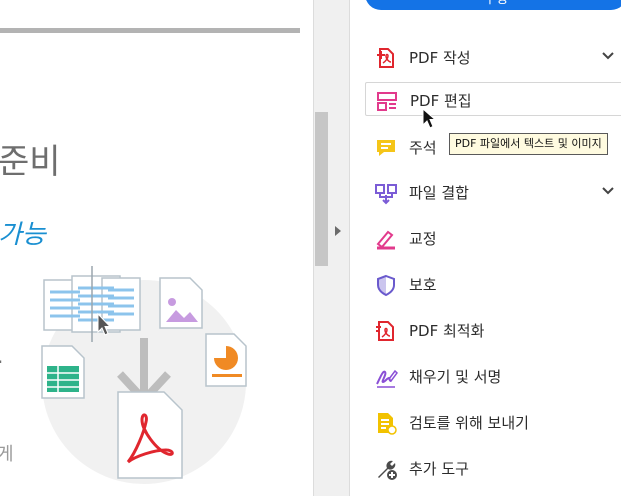  What do you see at coordinates (423, 239) in the screenshot?
I see `tool-label: 교정` at bounding box center [423, 239].